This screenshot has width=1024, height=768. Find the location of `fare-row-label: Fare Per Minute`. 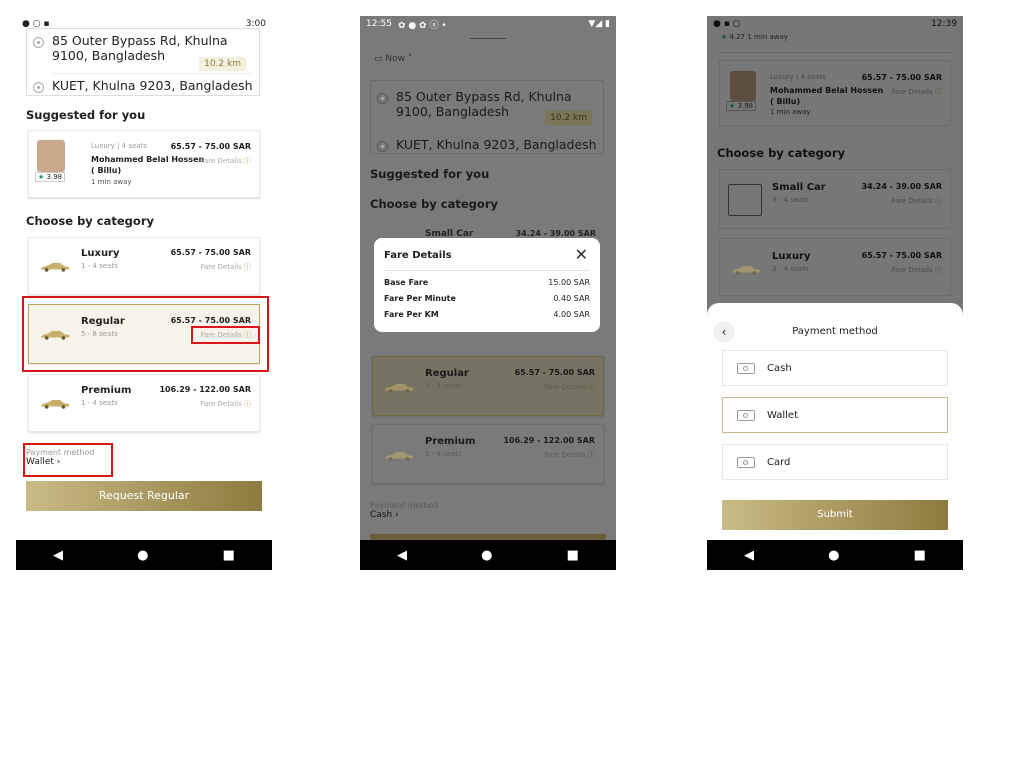

fare-row-label: Fare Per Minute is located at coordinates (420, 298).